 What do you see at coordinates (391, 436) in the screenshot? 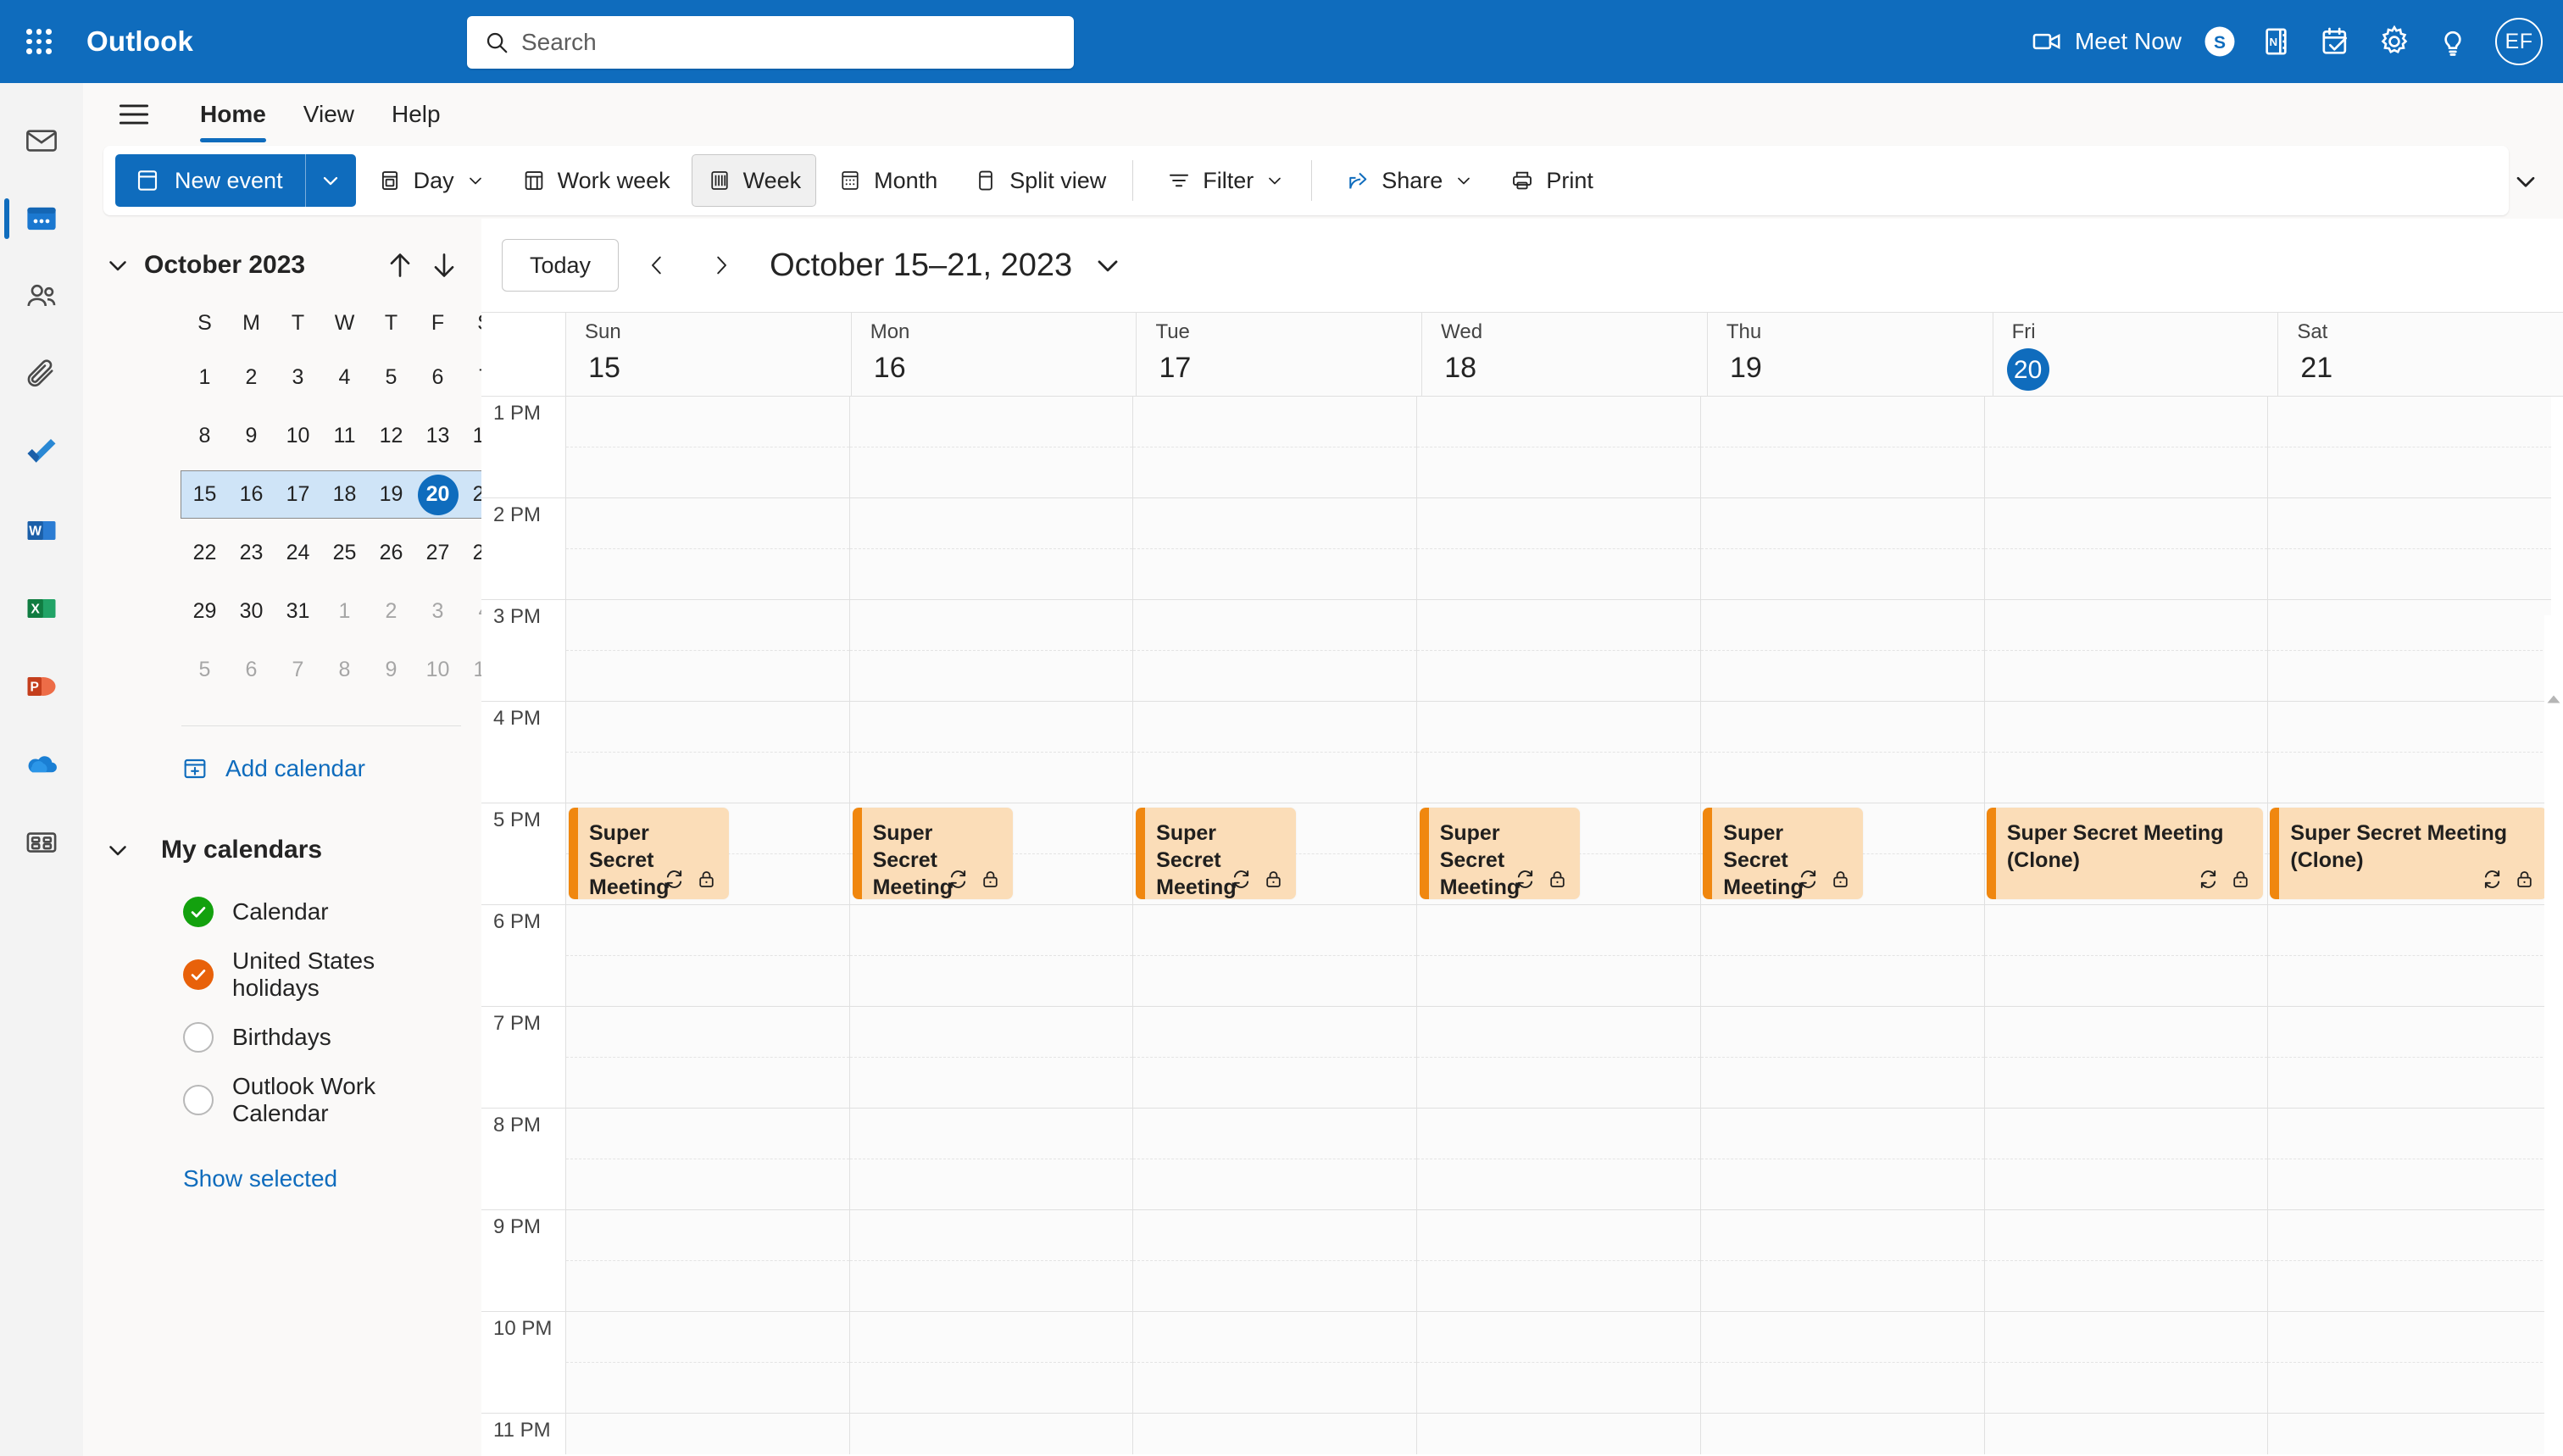
I see `mini-calendar-day-12: 12` at bounding box center [391, 436].